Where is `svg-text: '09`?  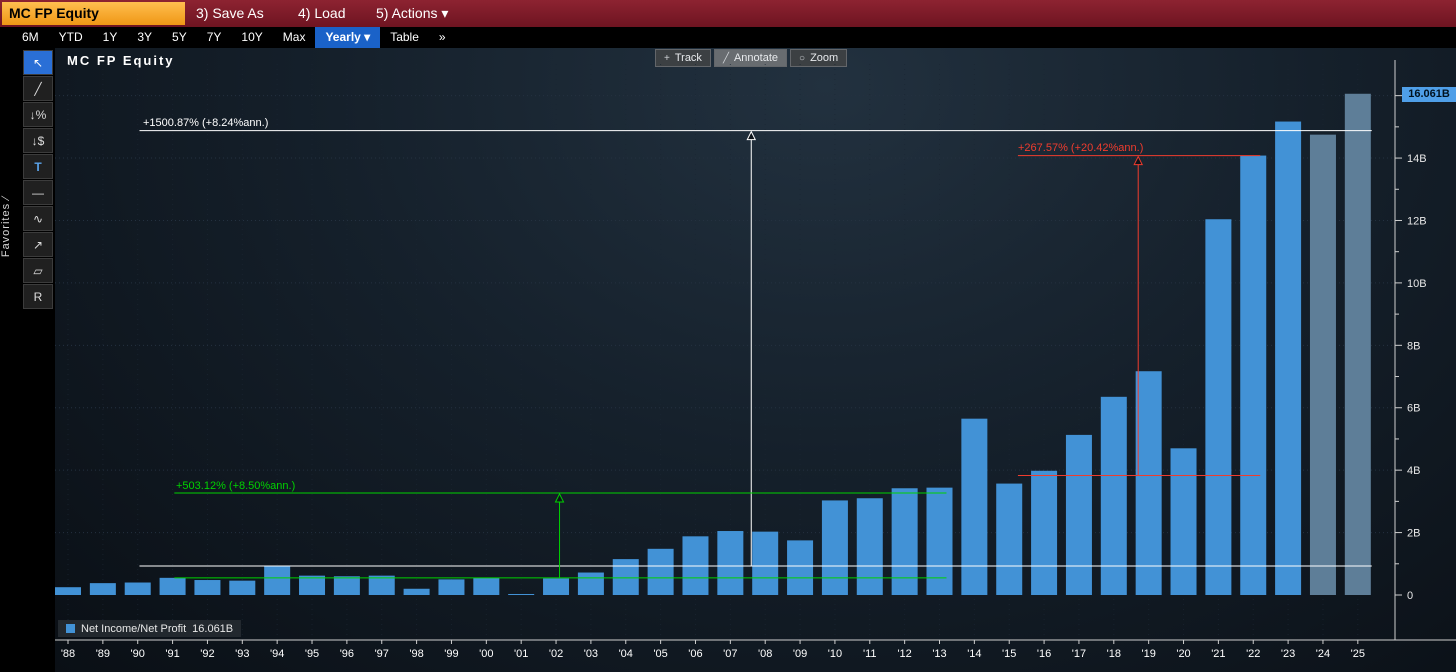 svg-text: '09 is located at coordinates (800, 654).